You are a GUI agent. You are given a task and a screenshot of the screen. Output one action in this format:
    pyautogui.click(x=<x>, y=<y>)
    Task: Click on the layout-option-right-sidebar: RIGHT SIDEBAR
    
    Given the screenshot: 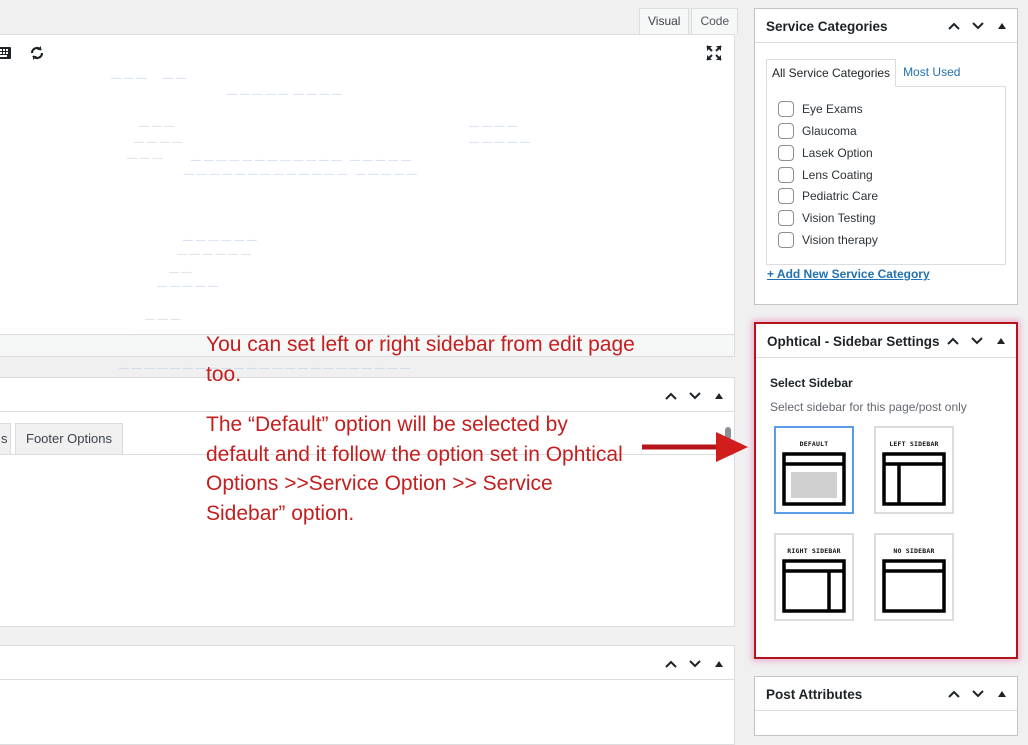 What is the action you would take?
    pyautogui.click(x=814, y=577)
    